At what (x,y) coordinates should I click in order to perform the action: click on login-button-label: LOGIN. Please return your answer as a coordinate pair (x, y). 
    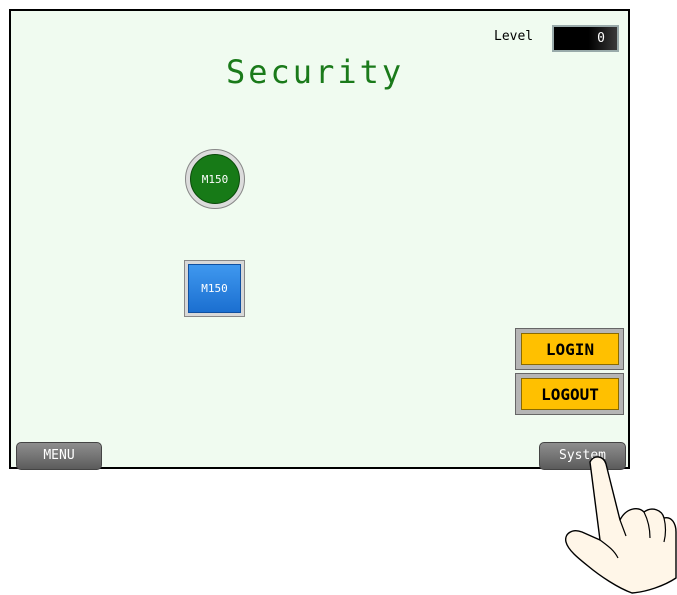
    Looking at the image, I should click on (570, 349).